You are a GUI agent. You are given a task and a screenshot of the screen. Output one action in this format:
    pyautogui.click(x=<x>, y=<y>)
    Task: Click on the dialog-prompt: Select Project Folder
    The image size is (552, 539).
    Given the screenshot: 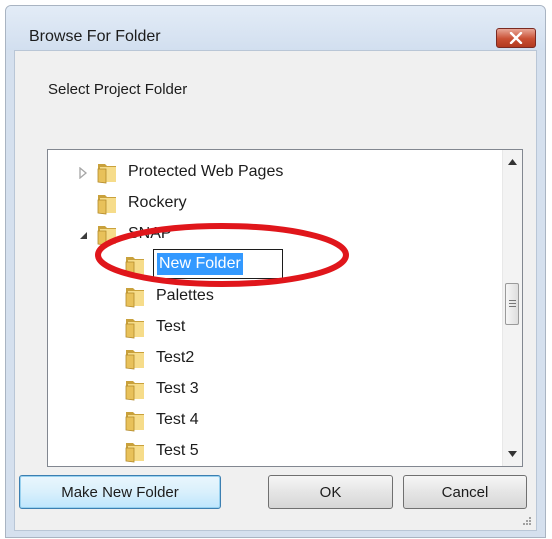 What is the action you would take?
    pyautogui.click(x=118, y=89)
    